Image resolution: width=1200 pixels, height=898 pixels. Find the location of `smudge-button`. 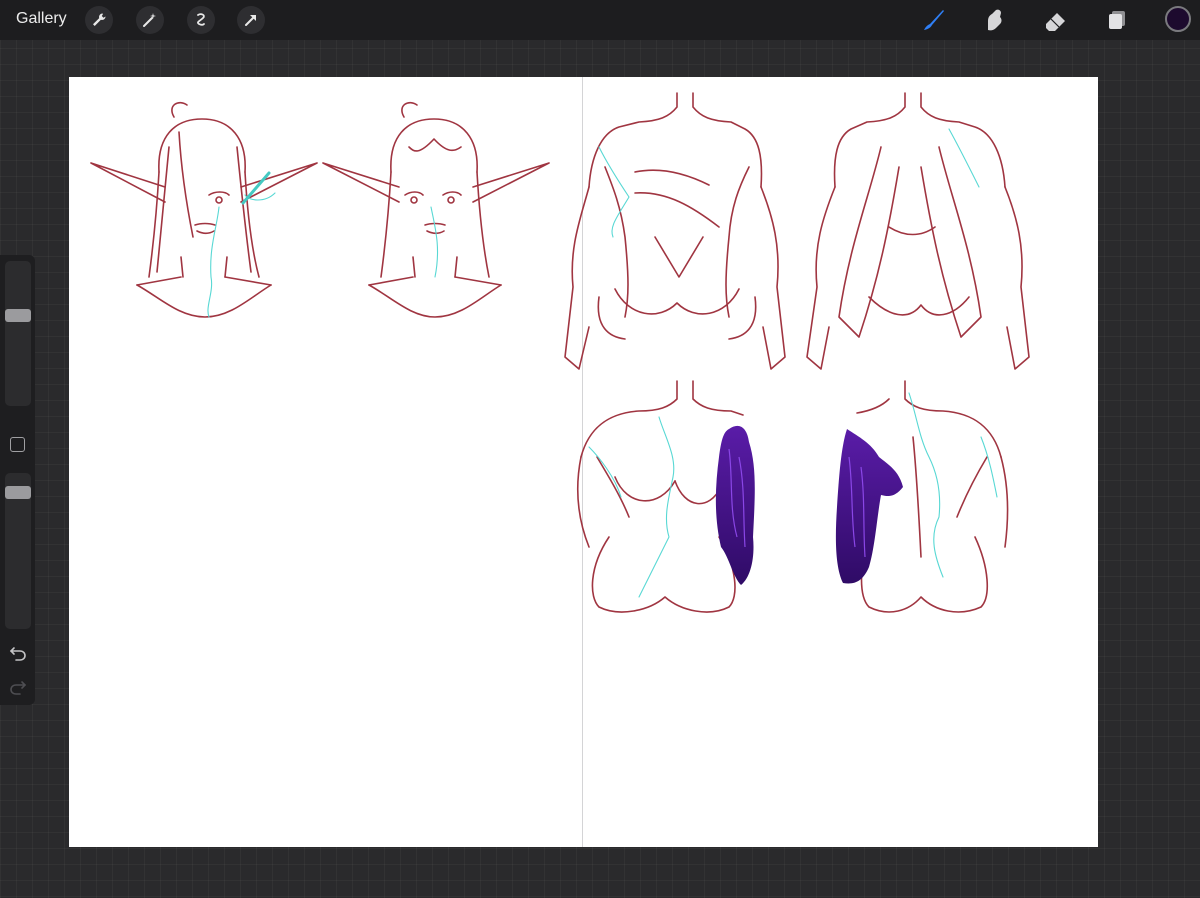

smudge-button is located at coordinates (994, 20).